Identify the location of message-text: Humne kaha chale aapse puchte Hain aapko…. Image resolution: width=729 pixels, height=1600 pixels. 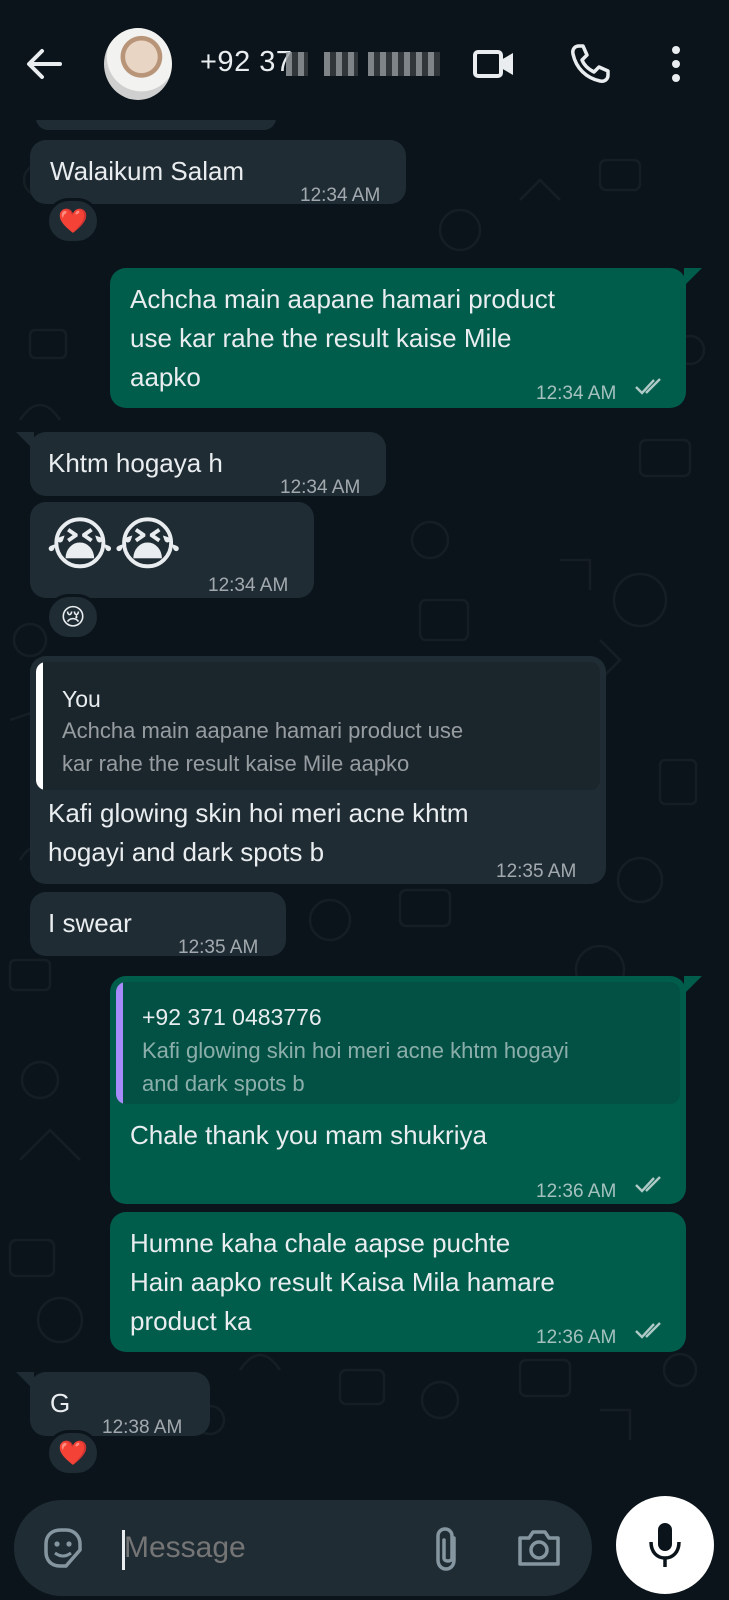
(342, 1282).